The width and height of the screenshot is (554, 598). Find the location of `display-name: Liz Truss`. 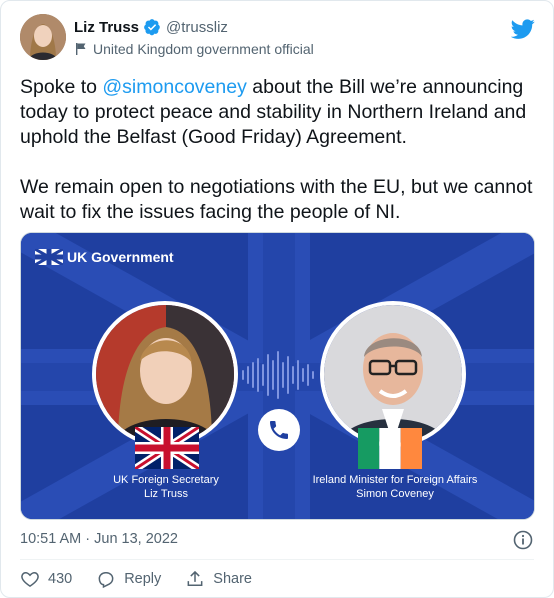

display-name: Liz Truss is located at coordinates (106, 27).